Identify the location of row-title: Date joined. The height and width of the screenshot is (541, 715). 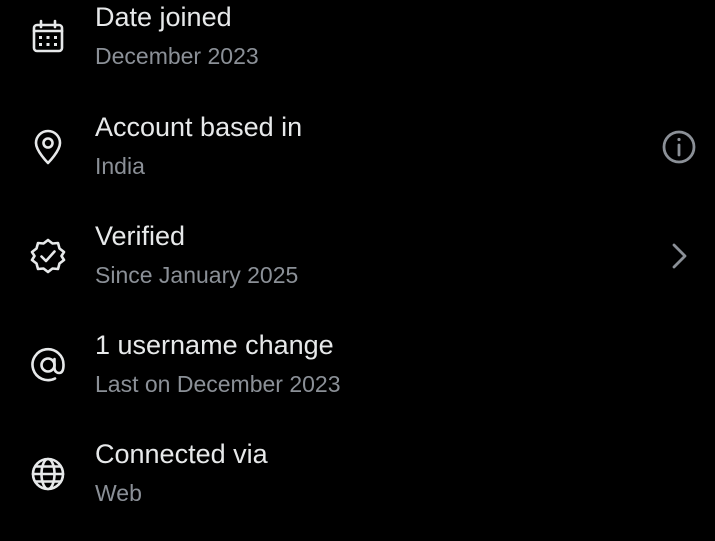
(163, 17).